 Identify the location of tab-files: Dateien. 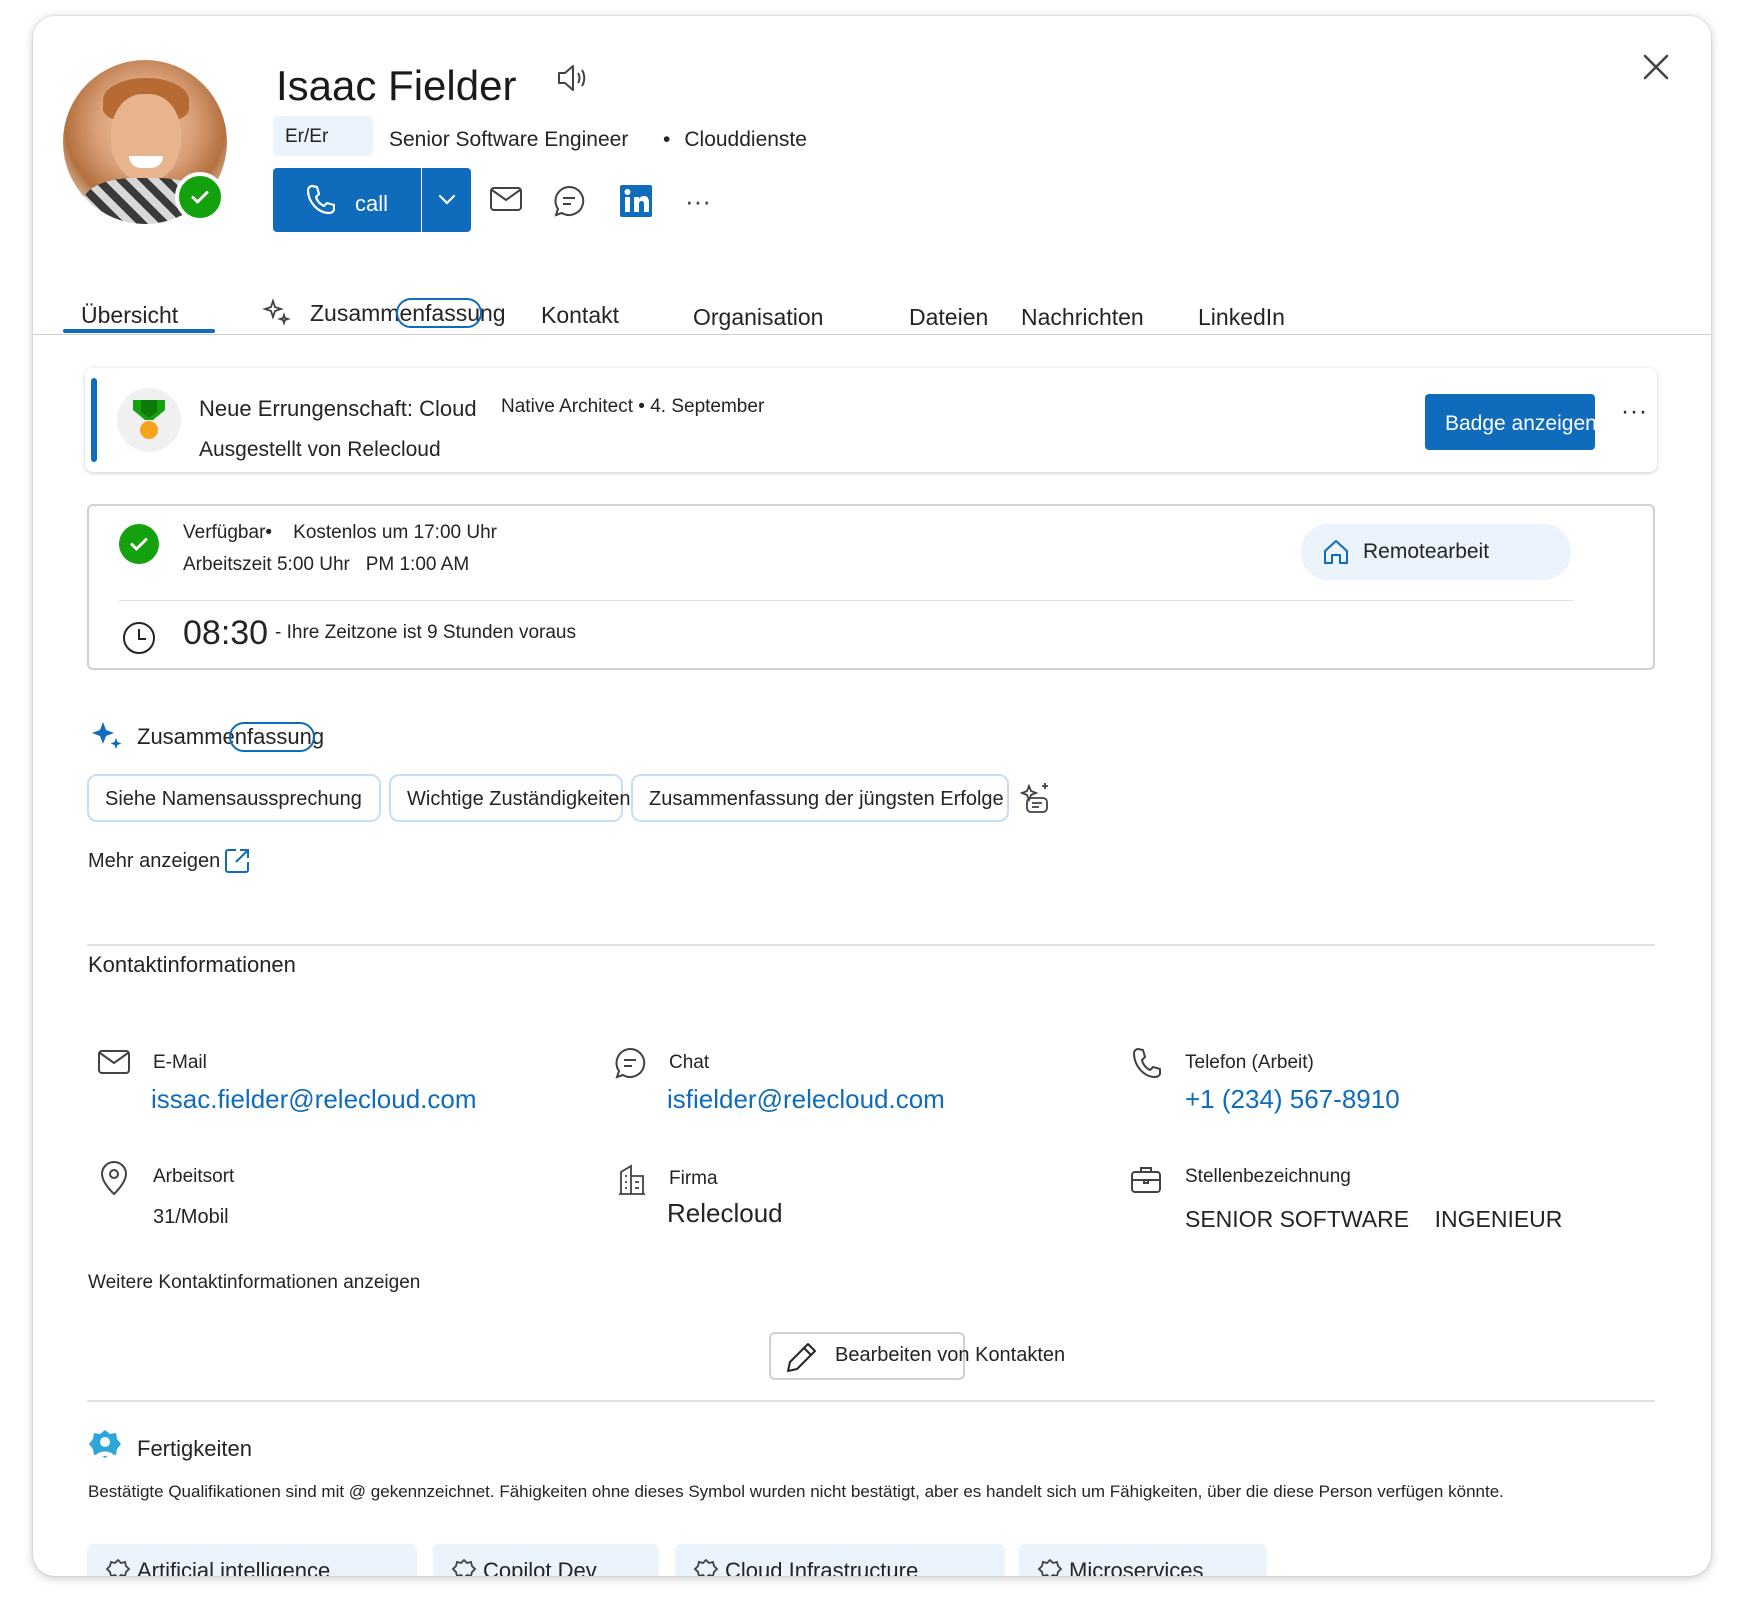
(948, 317).